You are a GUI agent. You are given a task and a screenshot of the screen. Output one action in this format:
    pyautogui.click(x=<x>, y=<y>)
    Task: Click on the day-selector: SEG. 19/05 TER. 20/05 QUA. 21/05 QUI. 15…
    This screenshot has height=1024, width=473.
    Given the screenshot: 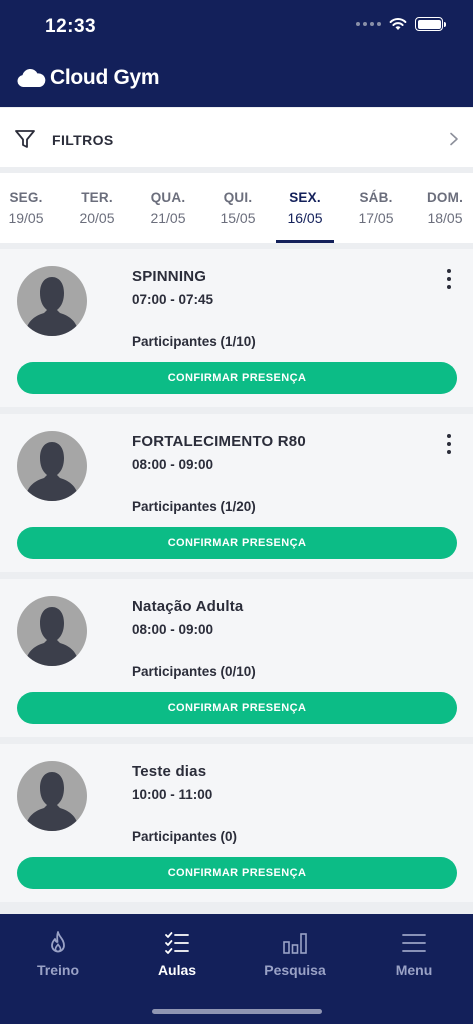 What is the action you would take?
    pyautogui.click(x=236, y=208)
    